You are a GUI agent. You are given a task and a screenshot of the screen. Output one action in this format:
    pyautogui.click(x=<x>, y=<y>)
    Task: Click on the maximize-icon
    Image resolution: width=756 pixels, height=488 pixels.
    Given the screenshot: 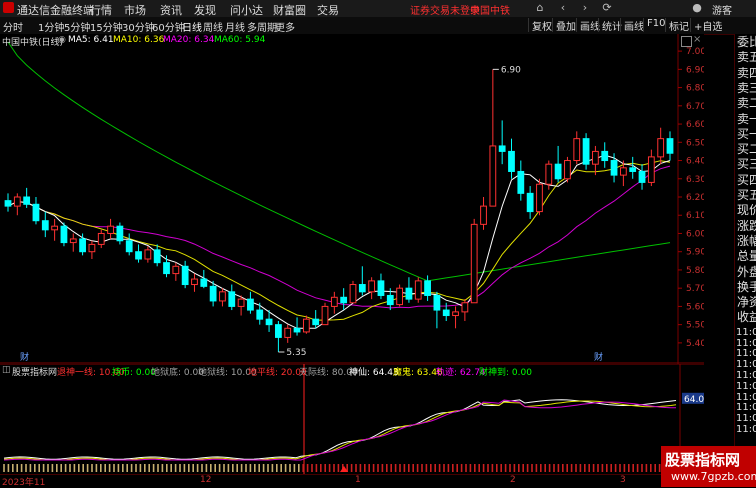 What is the action you would take?
    pyautogui.click(x=686, y=41)
    